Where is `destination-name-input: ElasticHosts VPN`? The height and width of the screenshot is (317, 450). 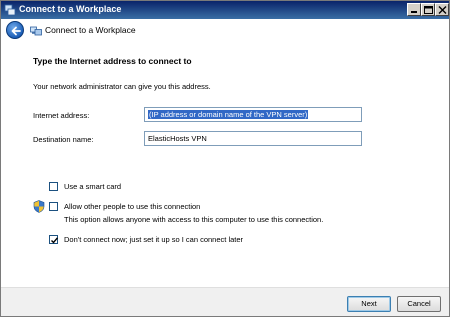
destination-name-input: ElasticHosts VPN is located at coordinates (253, 138).